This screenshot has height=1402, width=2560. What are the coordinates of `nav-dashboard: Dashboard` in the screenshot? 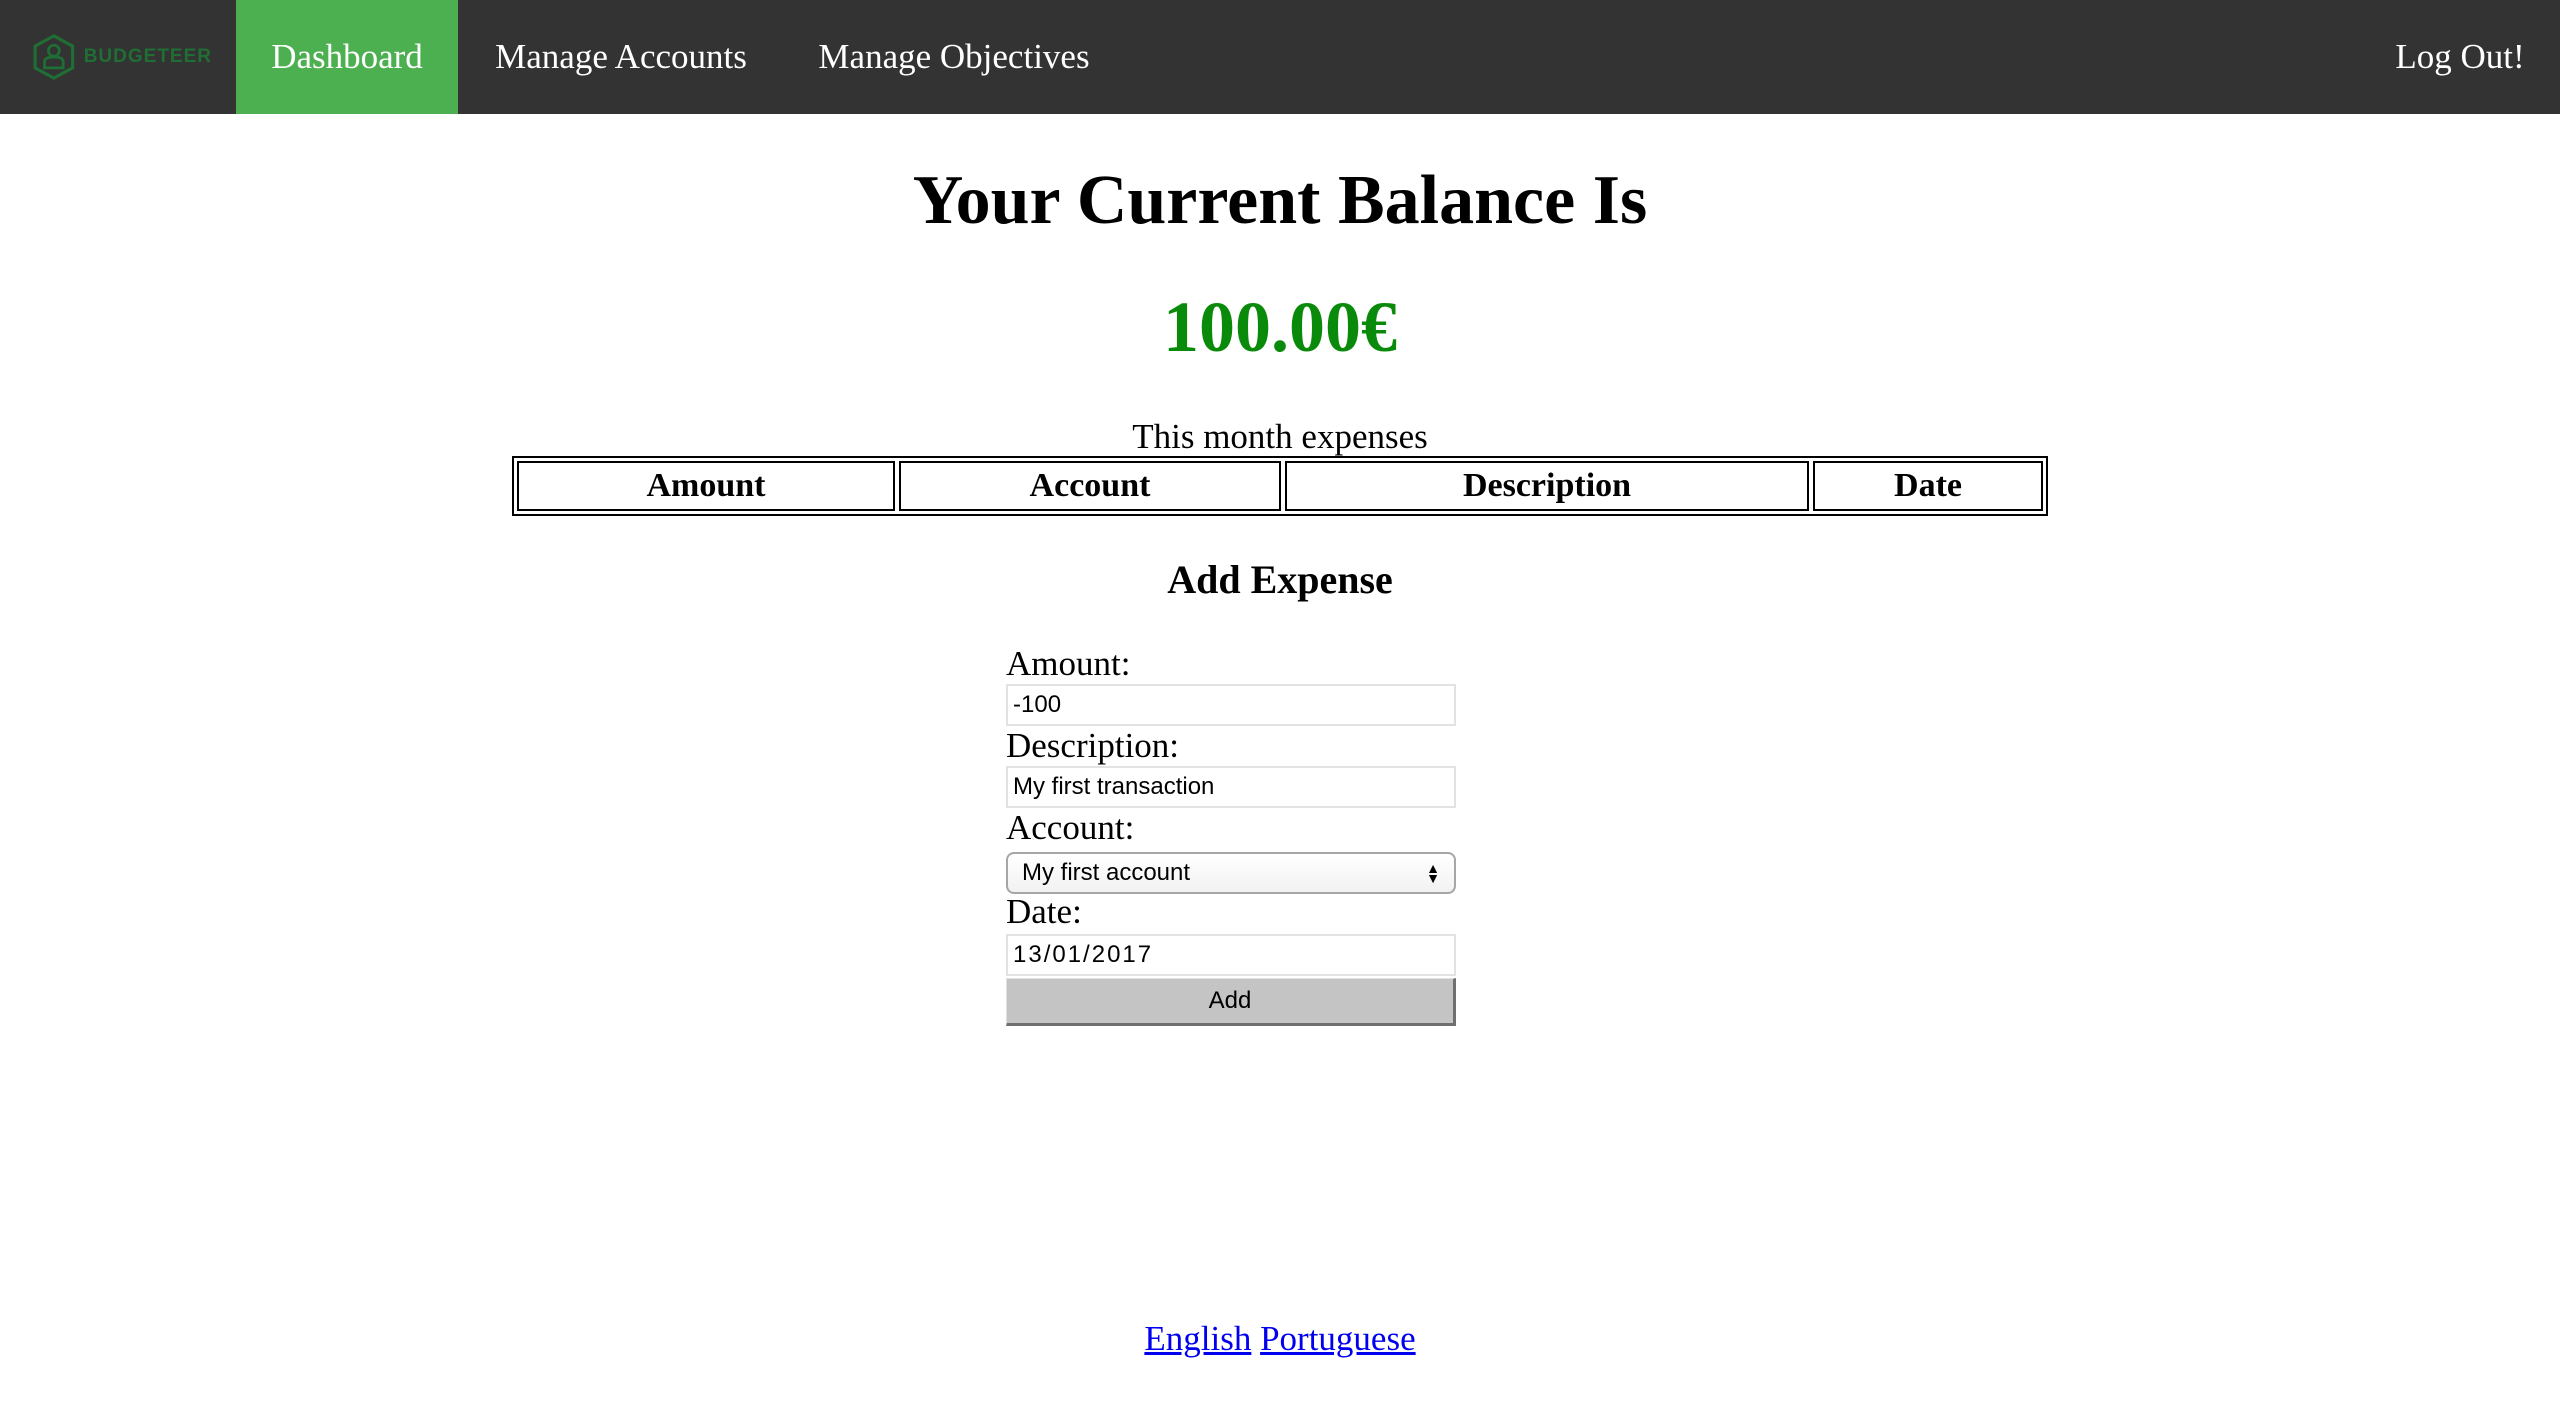 It's located at (347, 57).